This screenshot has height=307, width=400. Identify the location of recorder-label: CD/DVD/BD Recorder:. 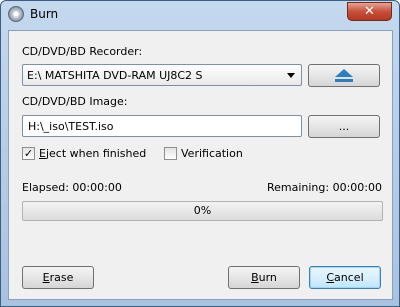
(82, 51).